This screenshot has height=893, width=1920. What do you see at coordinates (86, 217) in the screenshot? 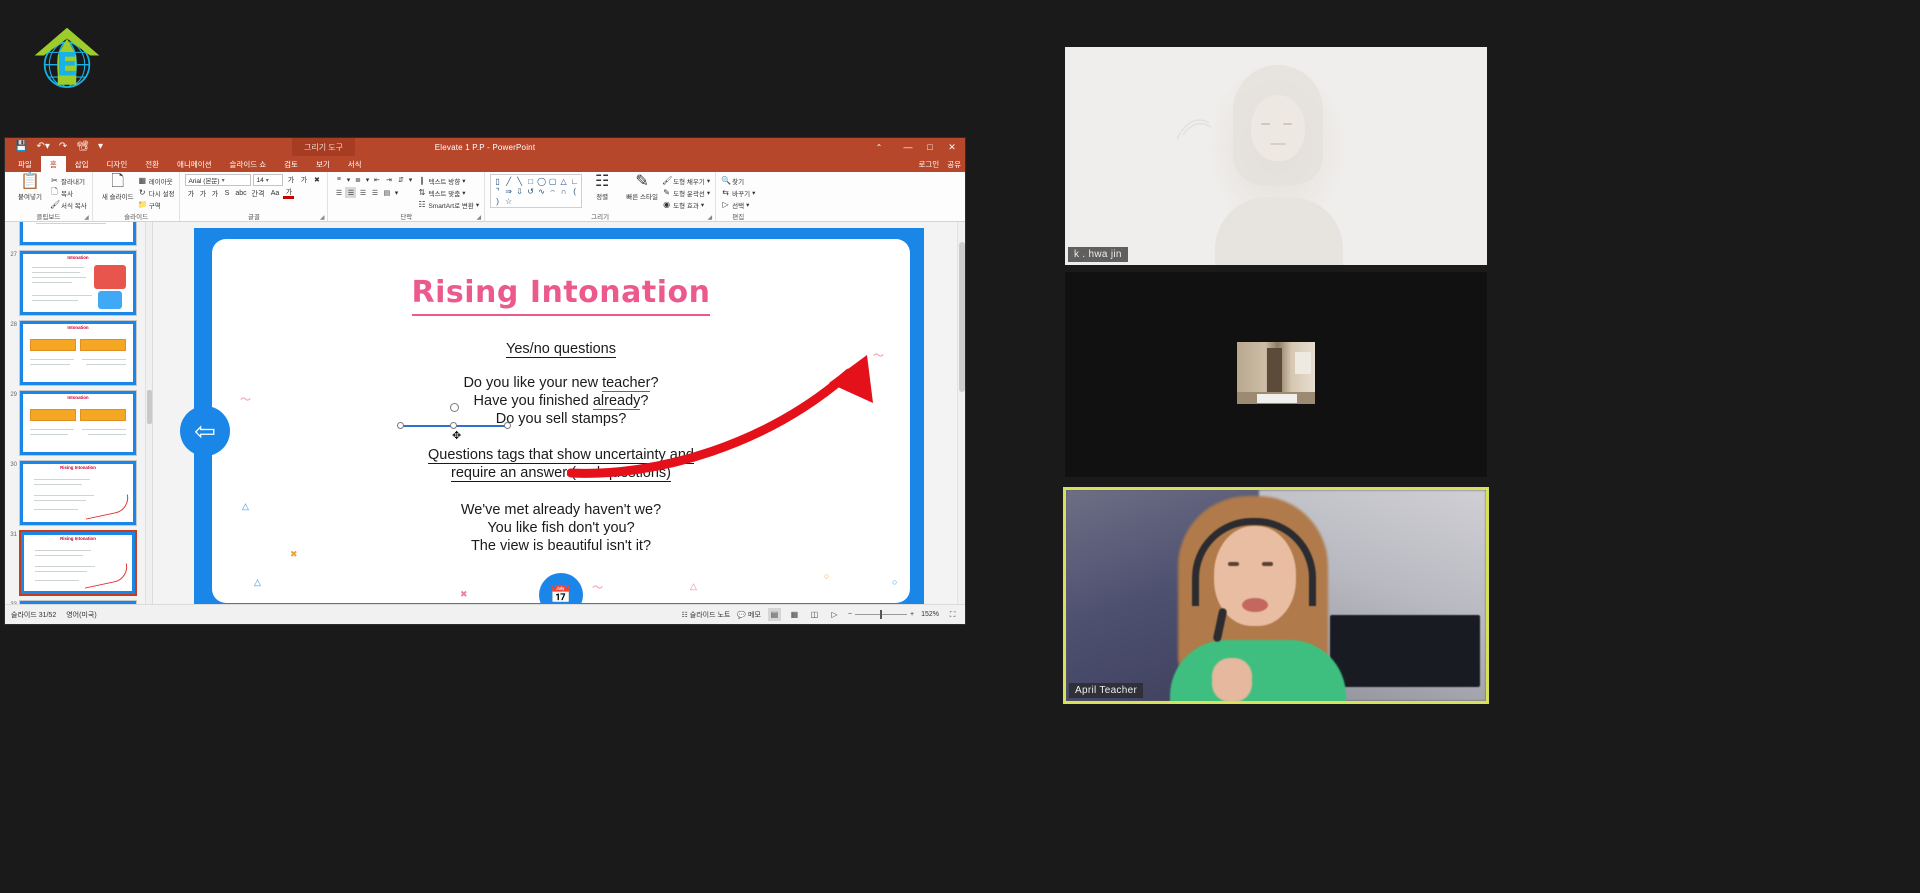
I see `clipboard-dialog-launcher: ◢` at bounding box center [86, 217].